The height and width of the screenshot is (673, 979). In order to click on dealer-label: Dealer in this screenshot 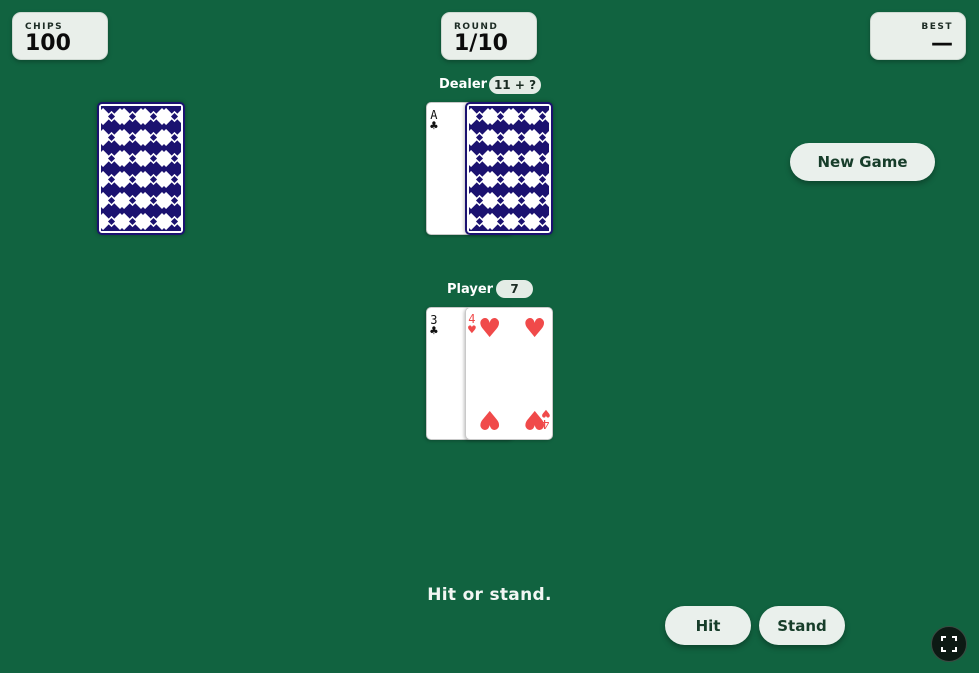, I will do `click(463, 84)`.